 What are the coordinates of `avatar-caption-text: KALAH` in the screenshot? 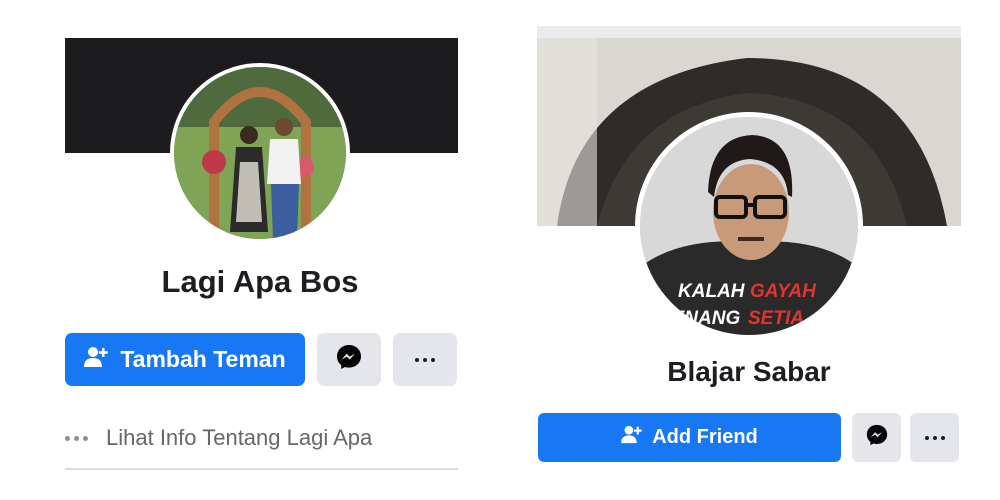 It's located at (712, 291).